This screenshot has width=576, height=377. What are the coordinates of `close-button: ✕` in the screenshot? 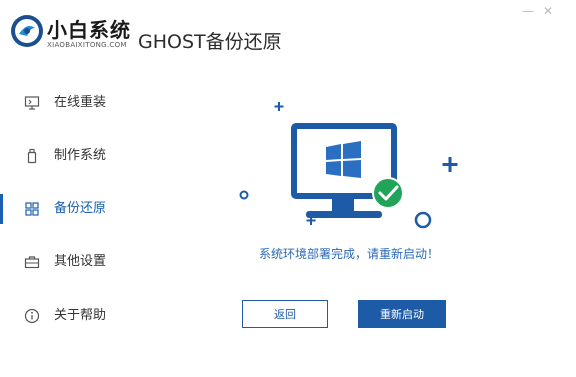 It's located at (548, 11).